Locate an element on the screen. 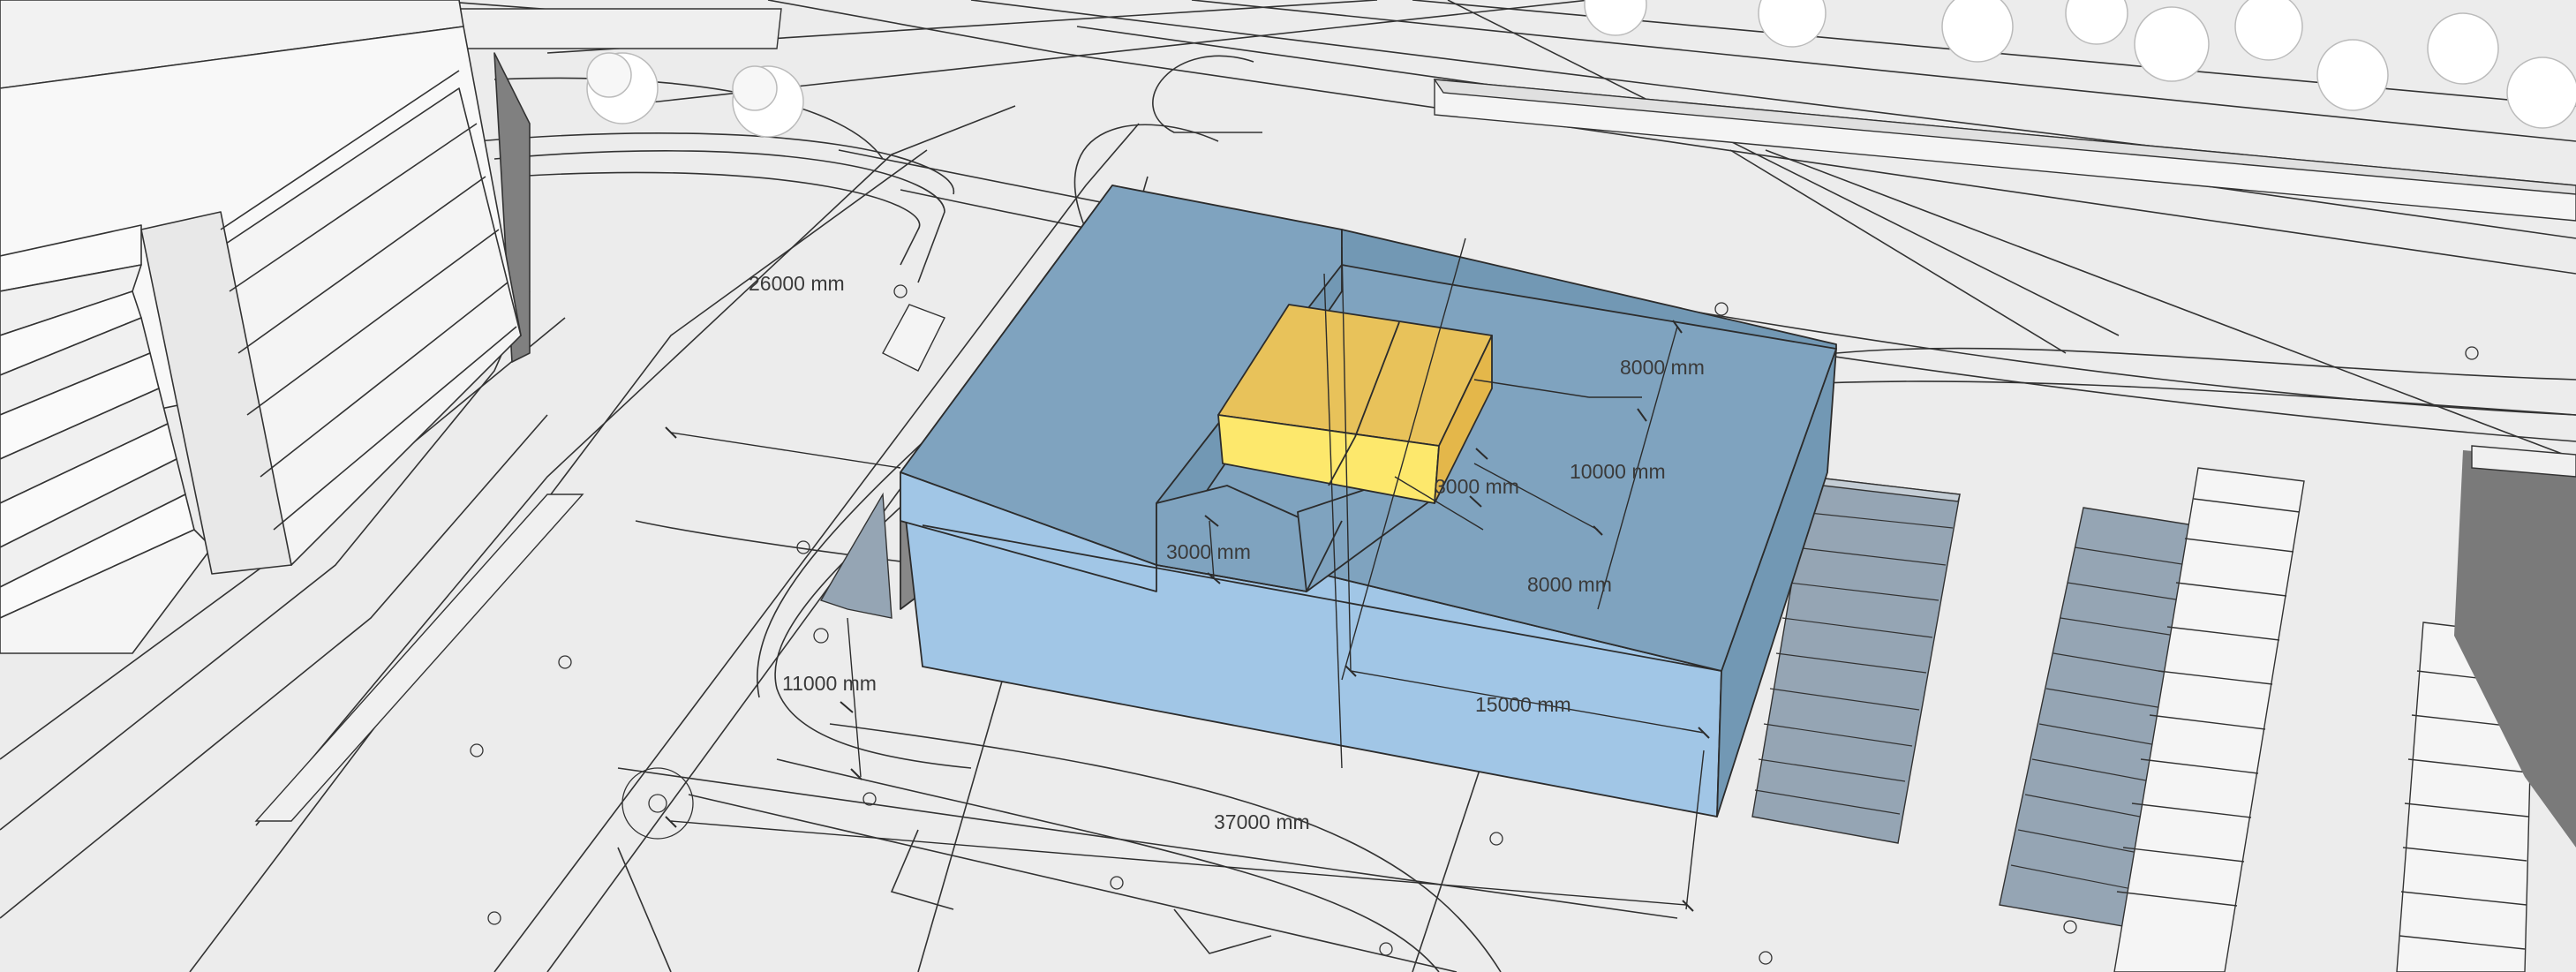 This screenshot has height=972, width=2576. dimension-3000-upper: 3000 mm is located at coordinates (1477, 486).